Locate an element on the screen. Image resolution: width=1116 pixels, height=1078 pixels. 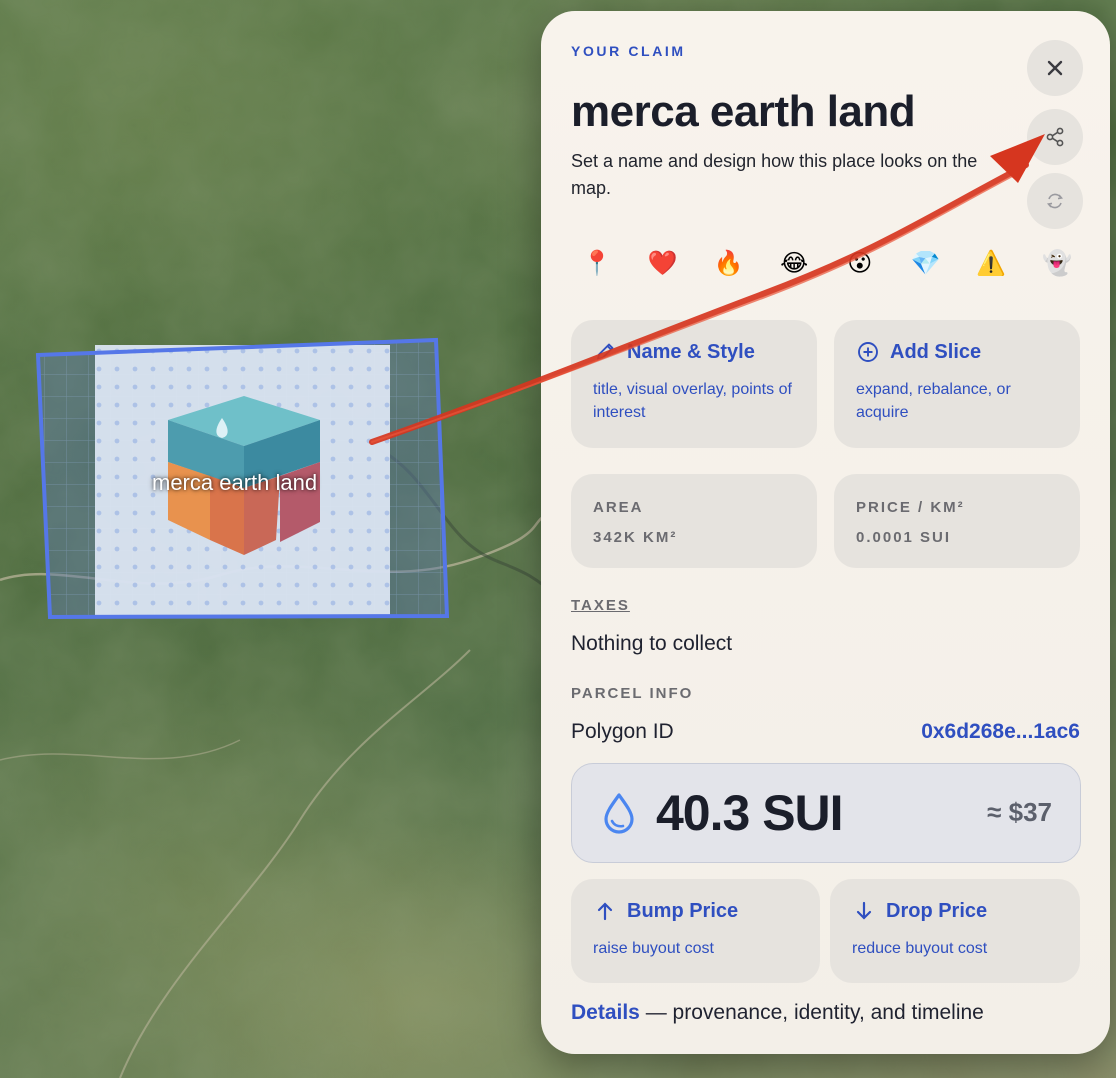
emoji-laugh: 😂 is located at coordinates (794, 263).